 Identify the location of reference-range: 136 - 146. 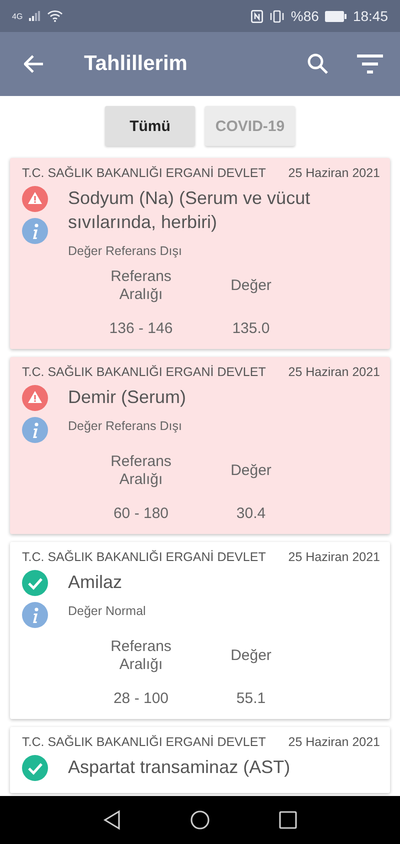
(141, 328).